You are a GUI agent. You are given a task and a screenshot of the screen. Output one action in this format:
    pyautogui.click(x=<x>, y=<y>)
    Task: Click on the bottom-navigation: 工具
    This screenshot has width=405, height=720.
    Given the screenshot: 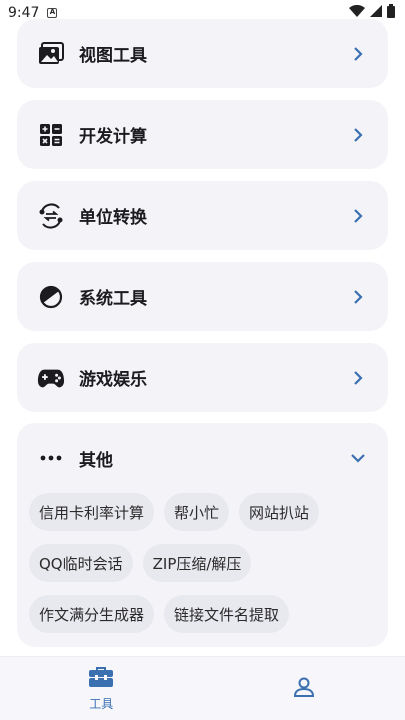 What is the action you would take?
    pyautogui.click(x=202, y=688)
    